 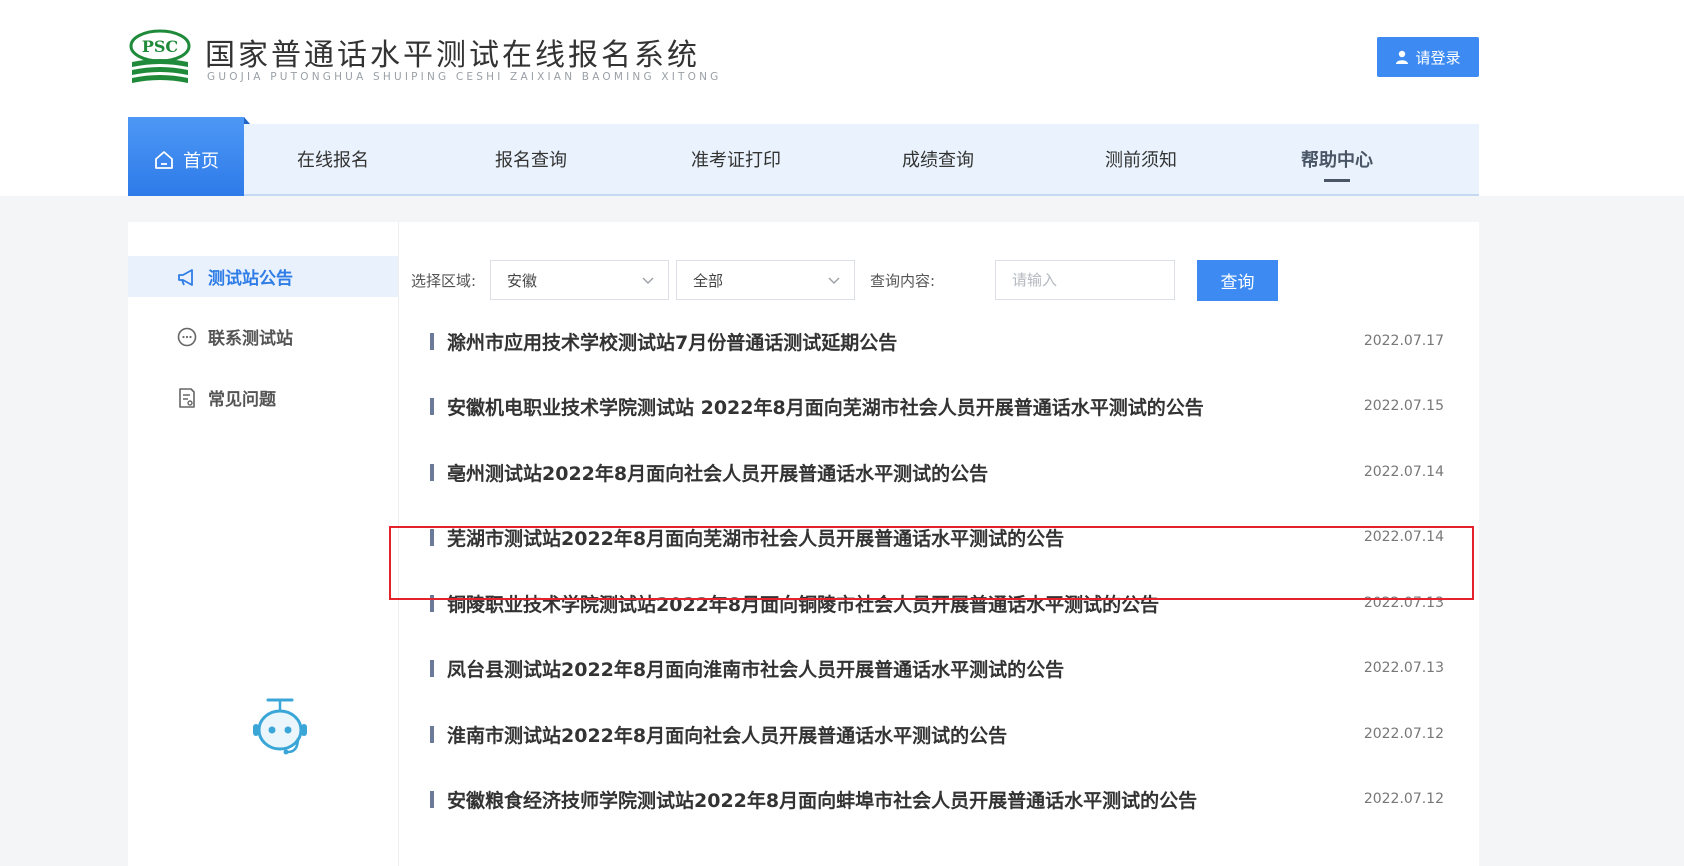 I want to click on nav-item-home: 首页, so click(x=189, y=156).